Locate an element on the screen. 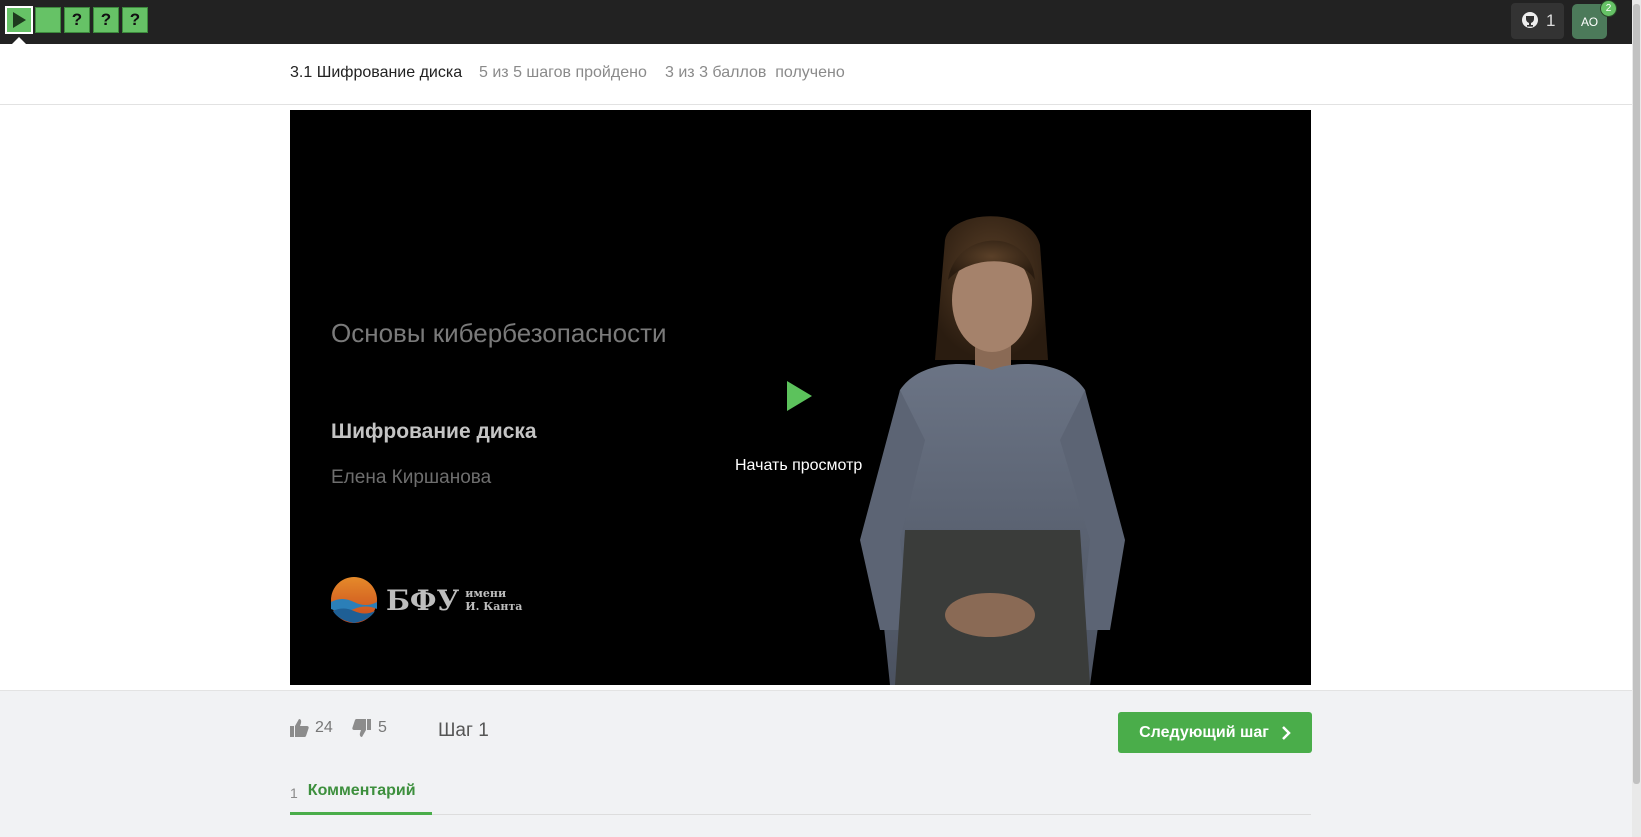  start-watching-text: Начать просмотр is located at coordinates (799, 465).